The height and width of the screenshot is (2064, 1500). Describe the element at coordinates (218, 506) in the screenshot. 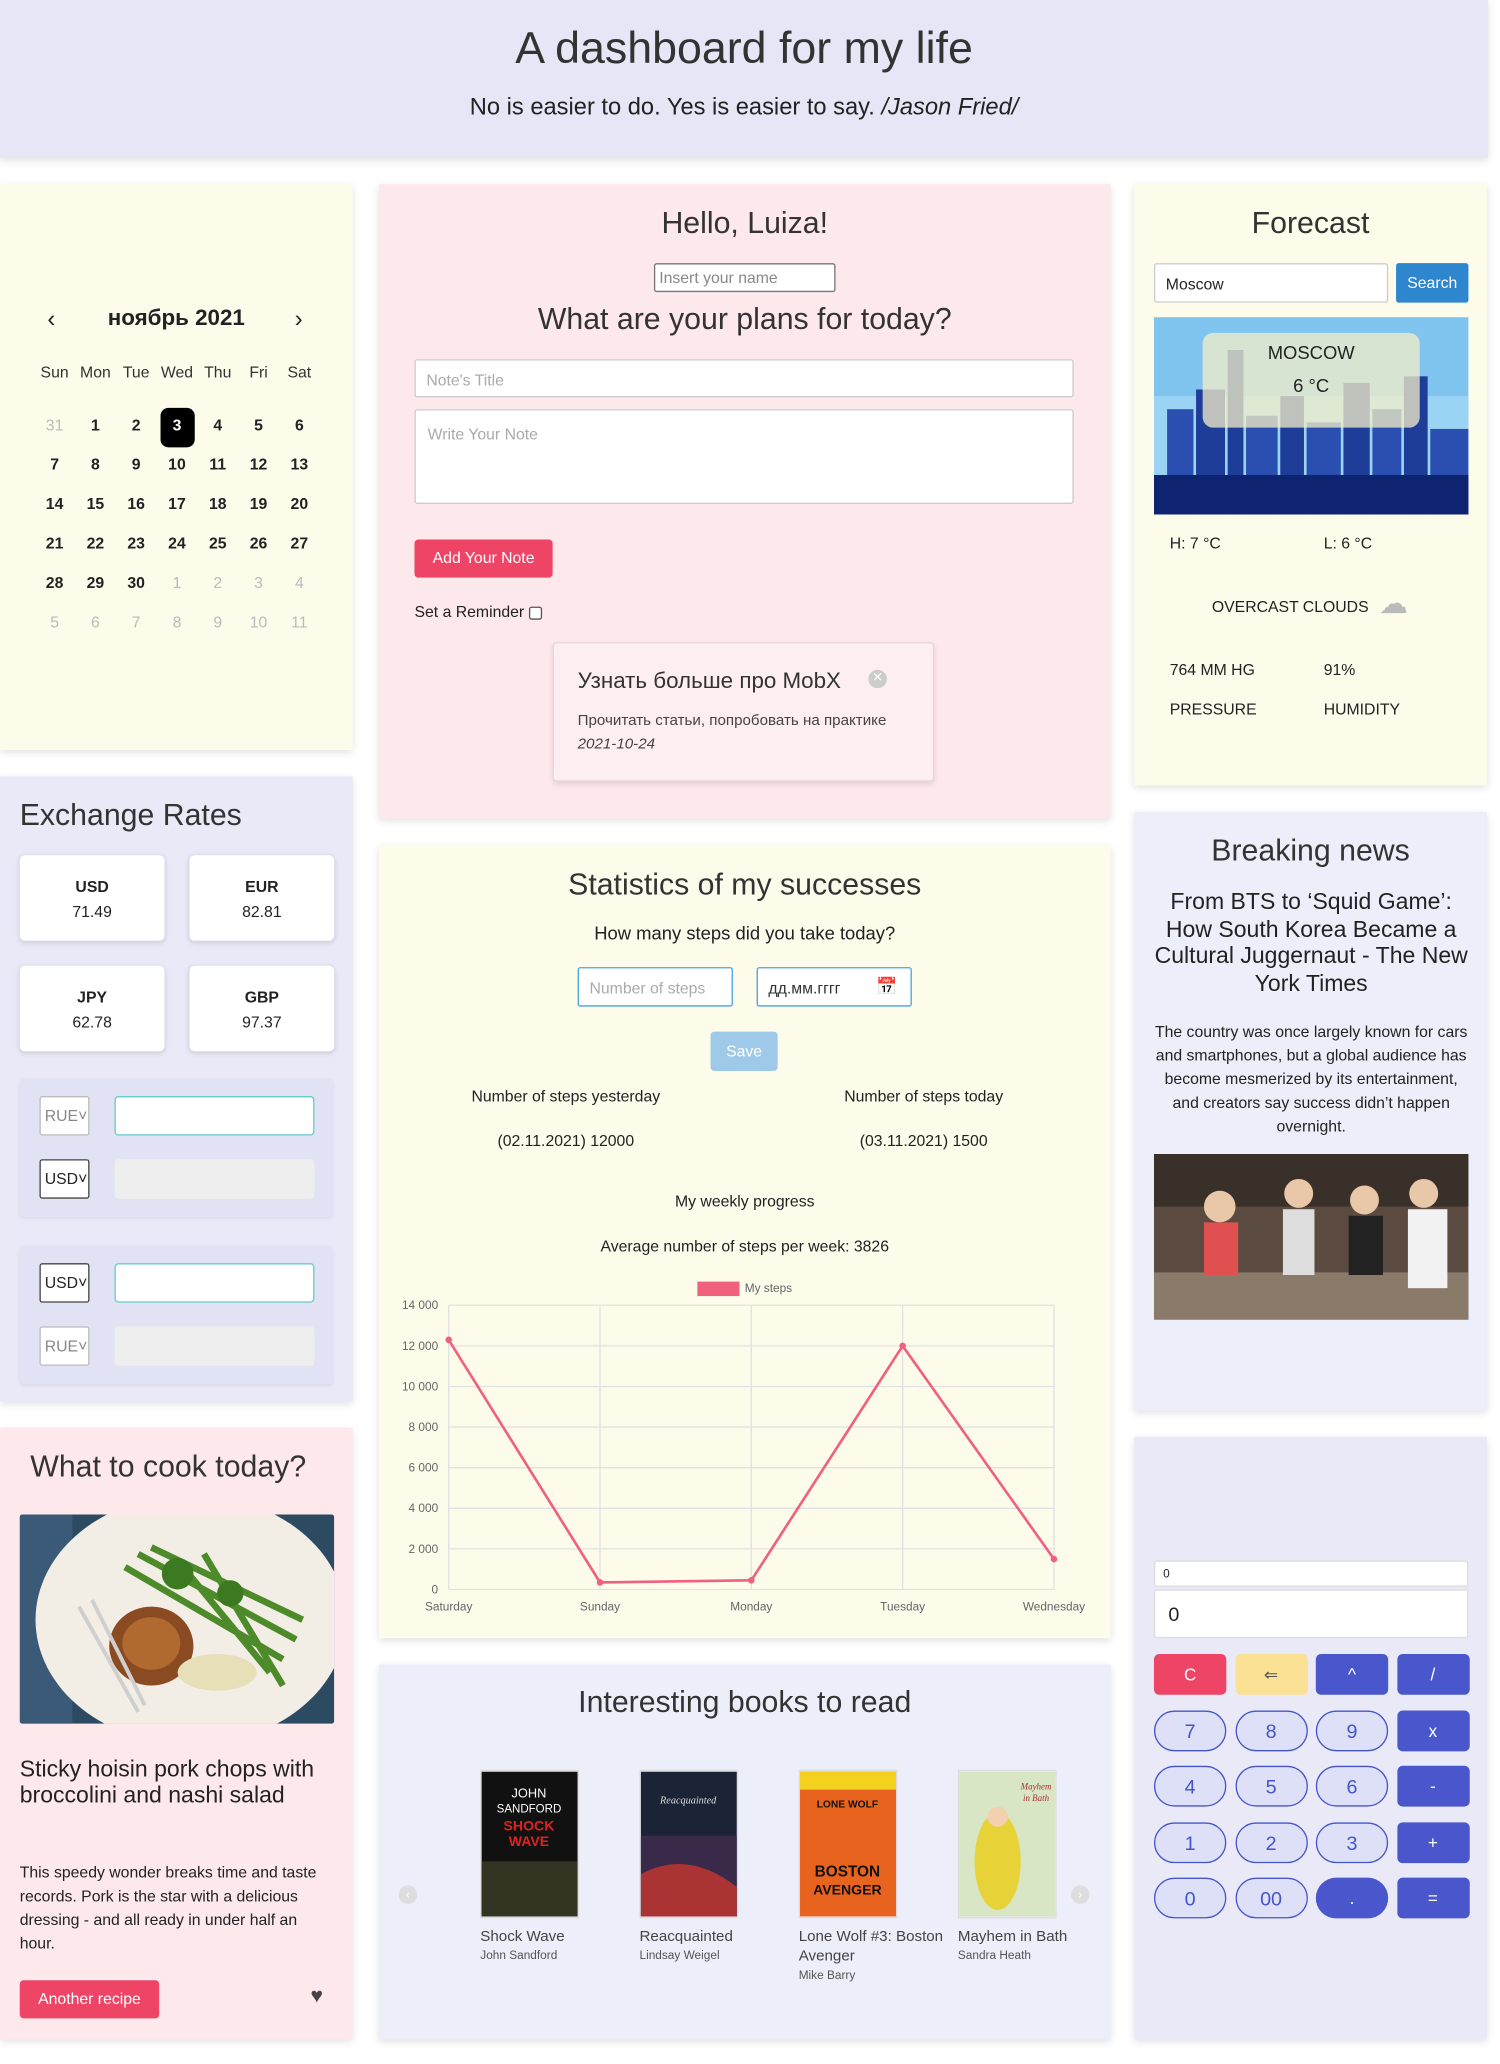

I see `calendar-day: 18` at that location.